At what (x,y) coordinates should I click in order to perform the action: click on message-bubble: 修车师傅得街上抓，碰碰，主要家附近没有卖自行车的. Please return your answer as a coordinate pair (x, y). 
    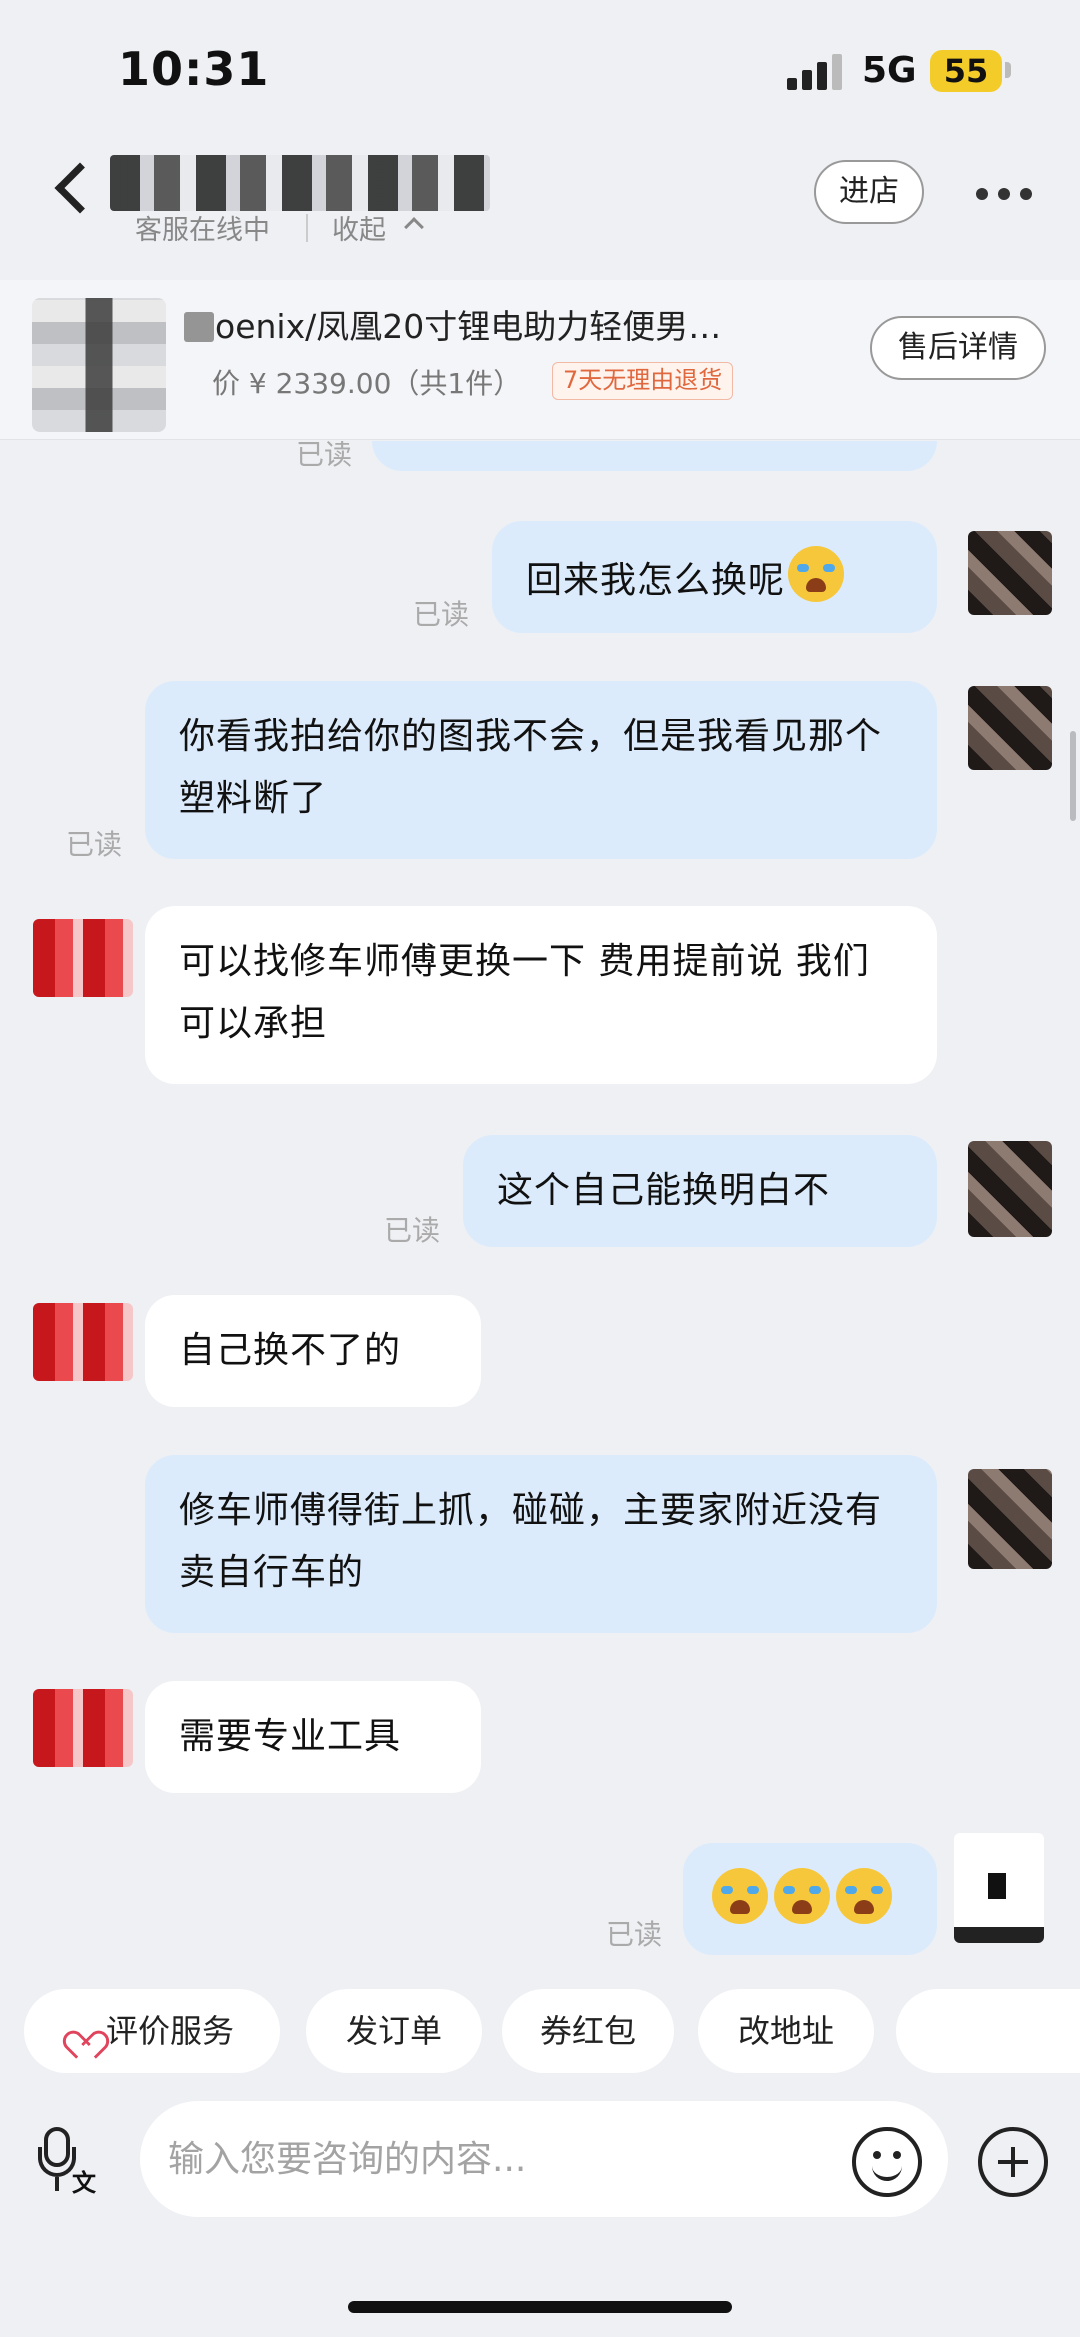
    Looking at the image, I should click on (541, 1544).